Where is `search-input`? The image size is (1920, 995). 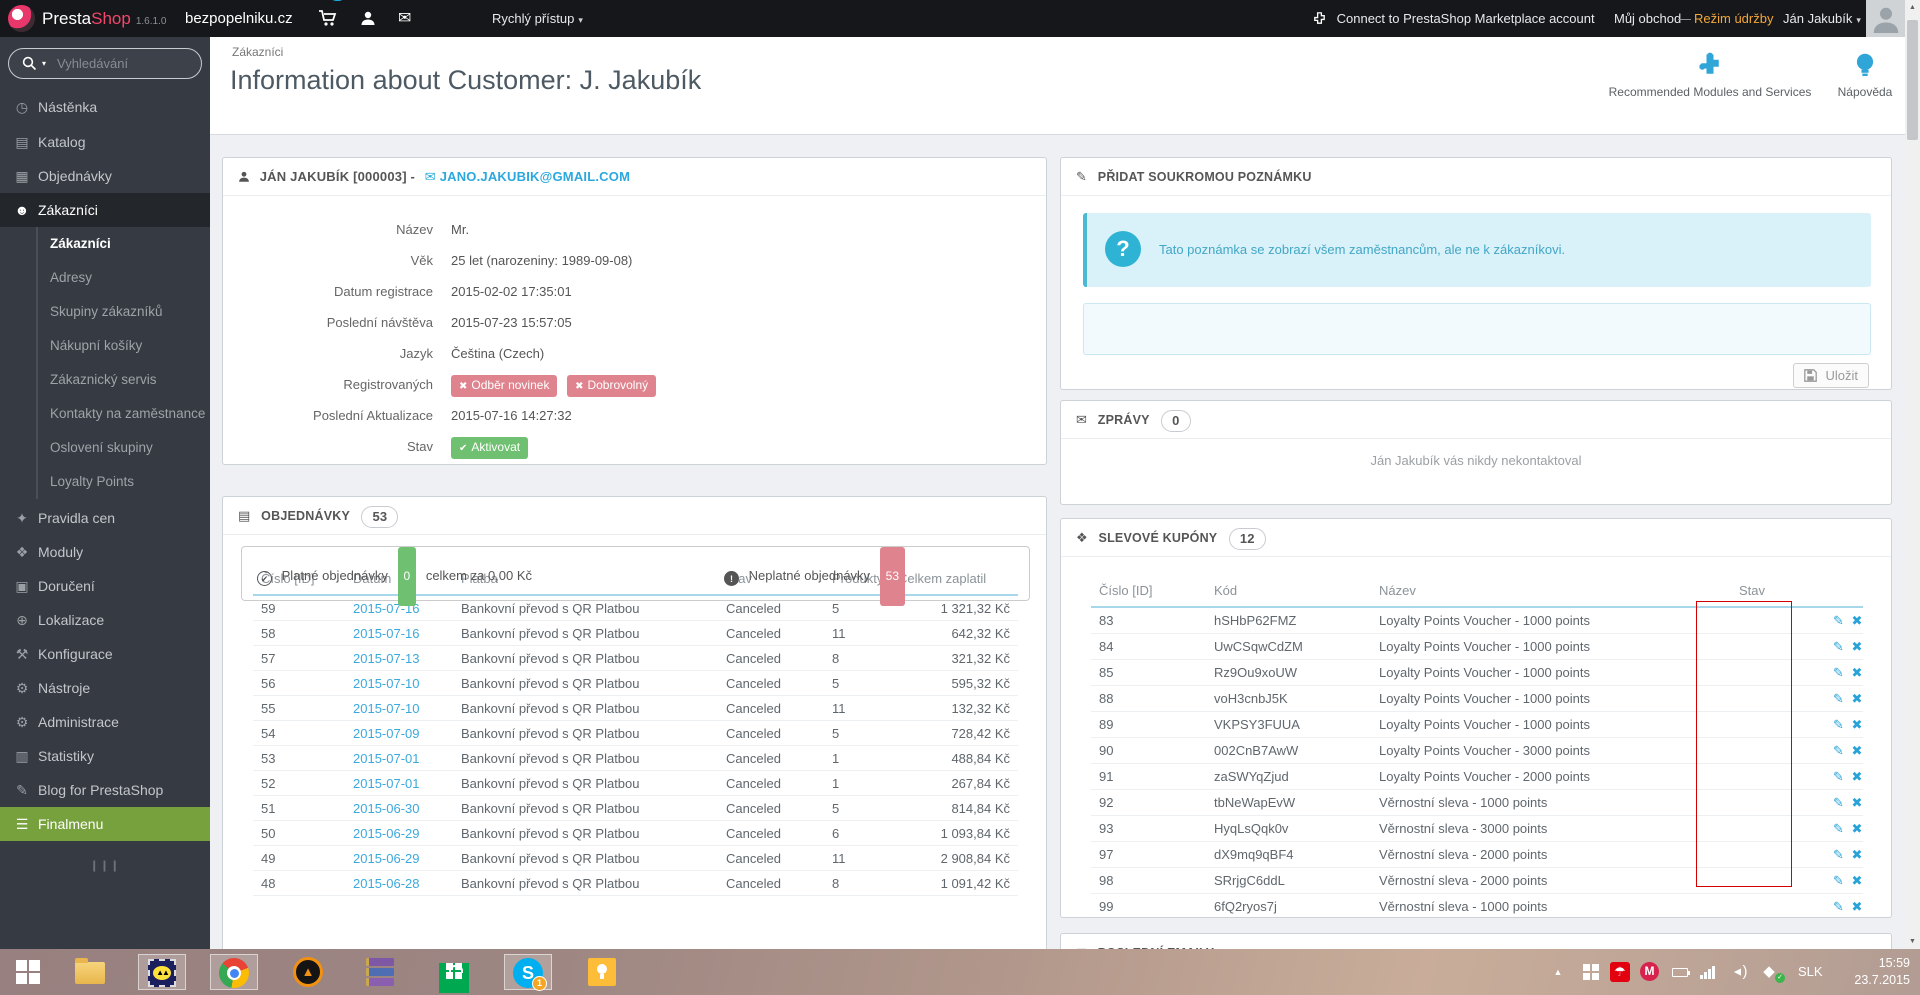 search-input is located at coordinates (124, 63).